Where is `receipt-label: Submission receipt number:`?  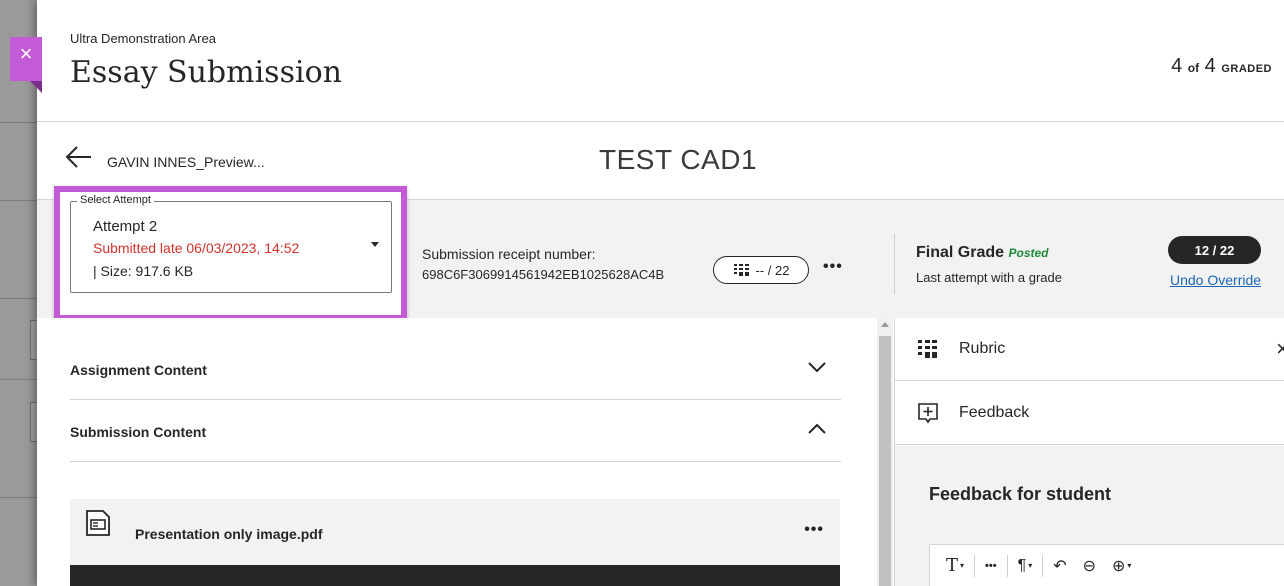
receipt-label: Submission receipt number: is located at coordinates (509, 254).